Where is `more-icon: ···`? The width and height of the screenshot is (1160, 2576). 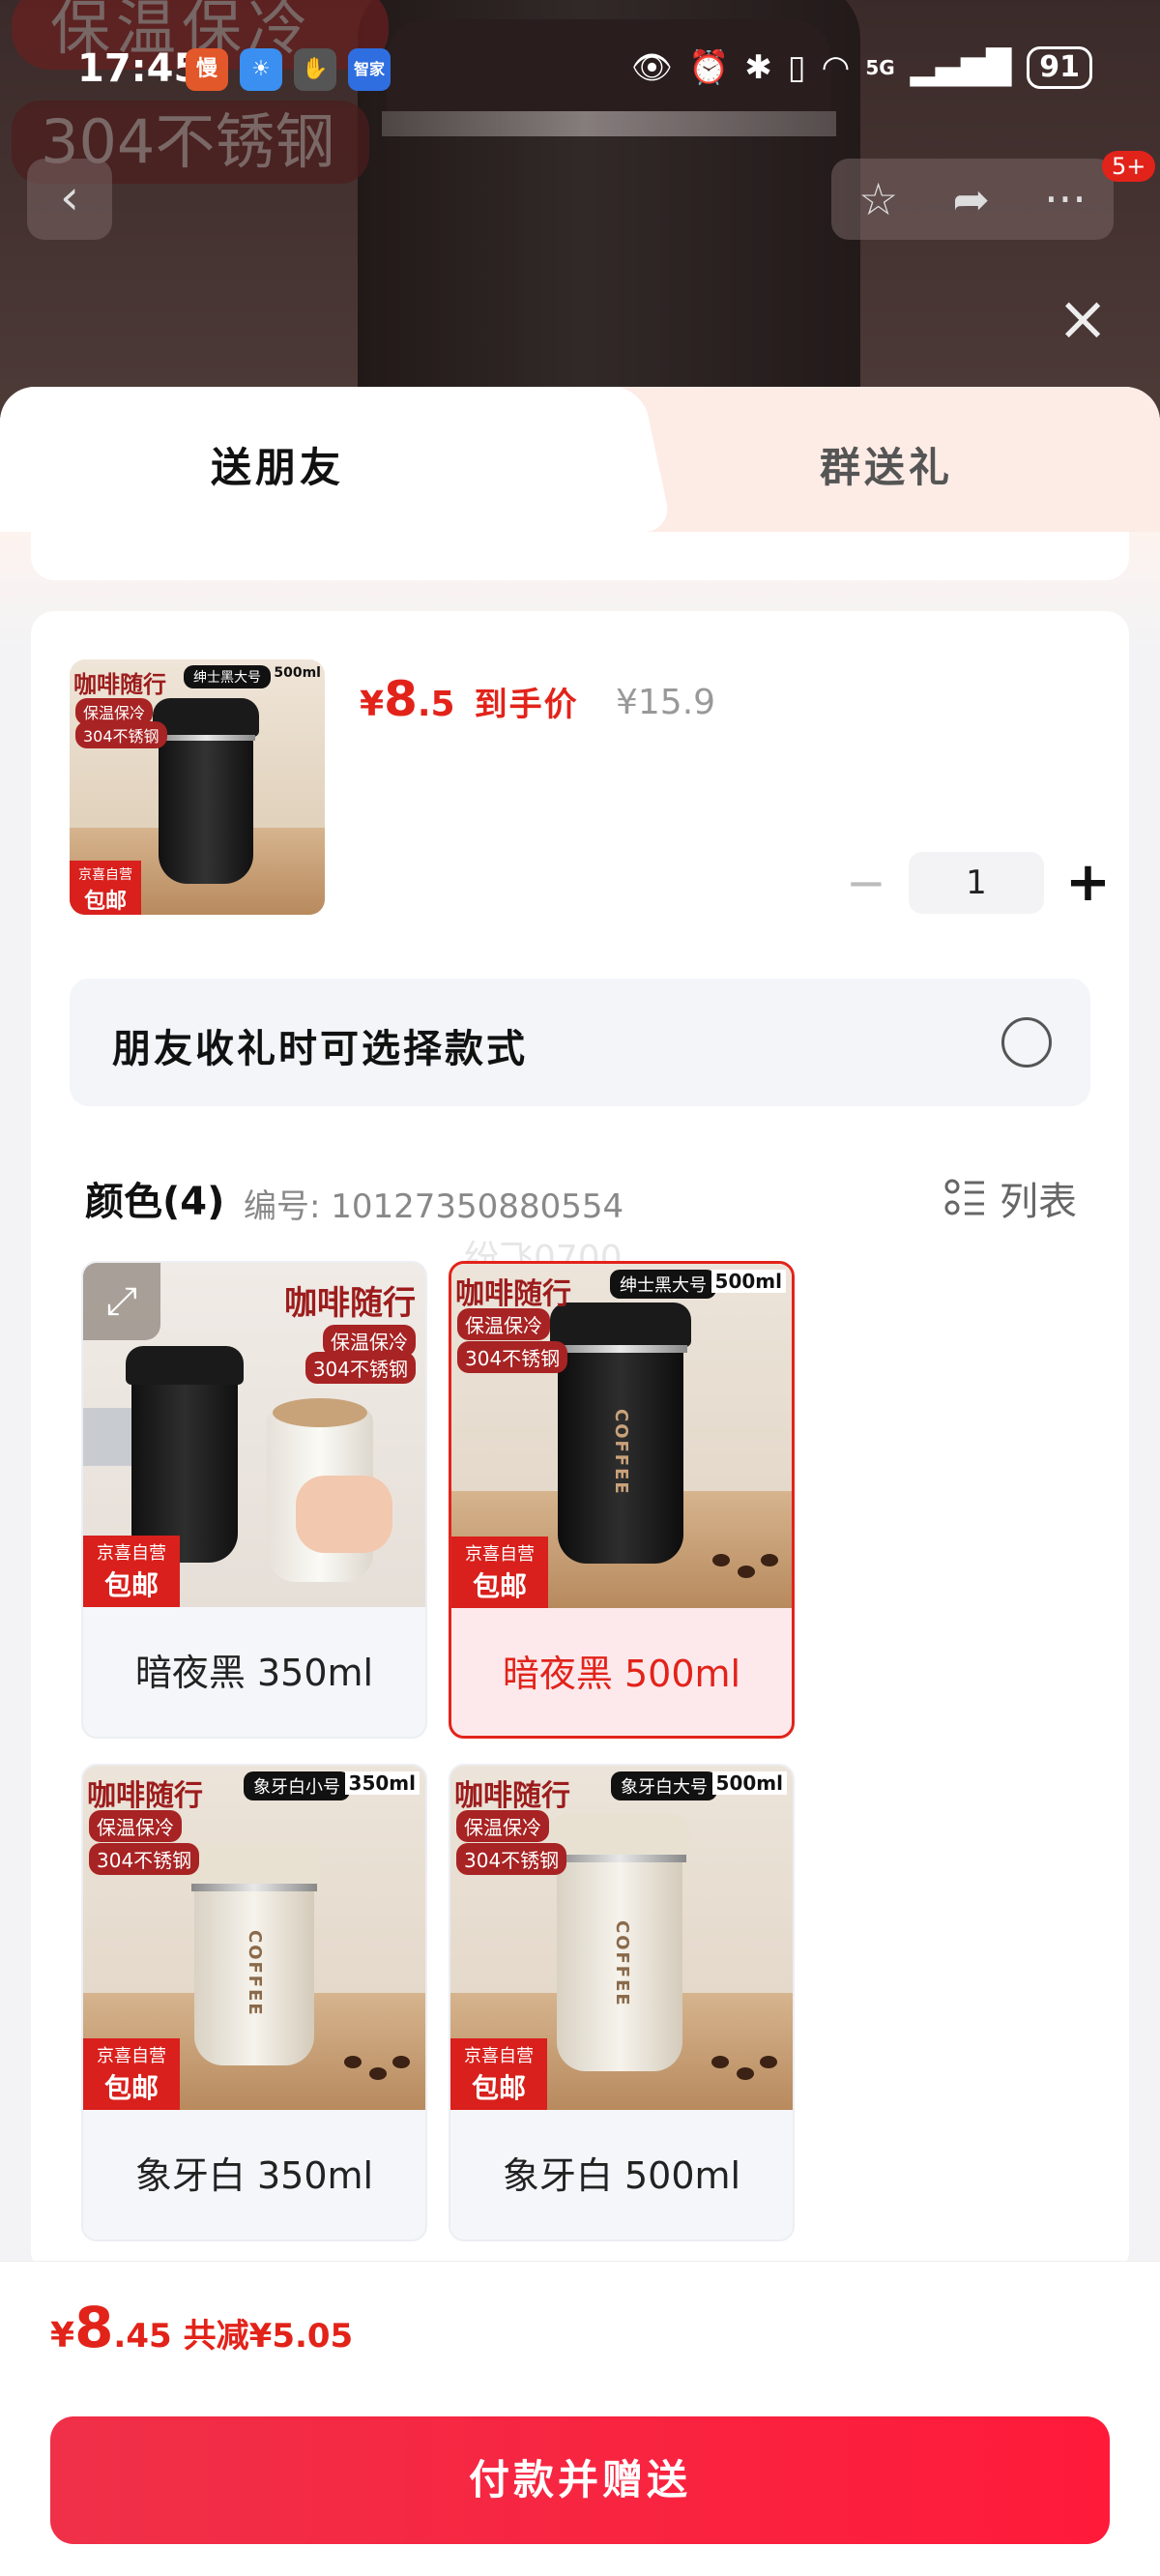 more-icon: ··· is located at coordinates (1065, 199).